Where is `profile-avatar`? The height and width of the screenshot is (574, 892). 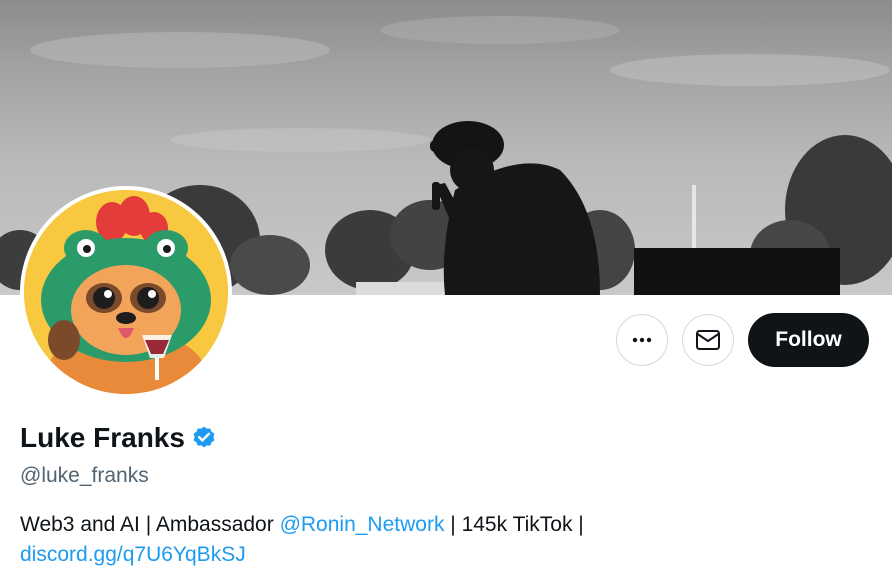
profile-avatar is located at coordinates (126, 292).